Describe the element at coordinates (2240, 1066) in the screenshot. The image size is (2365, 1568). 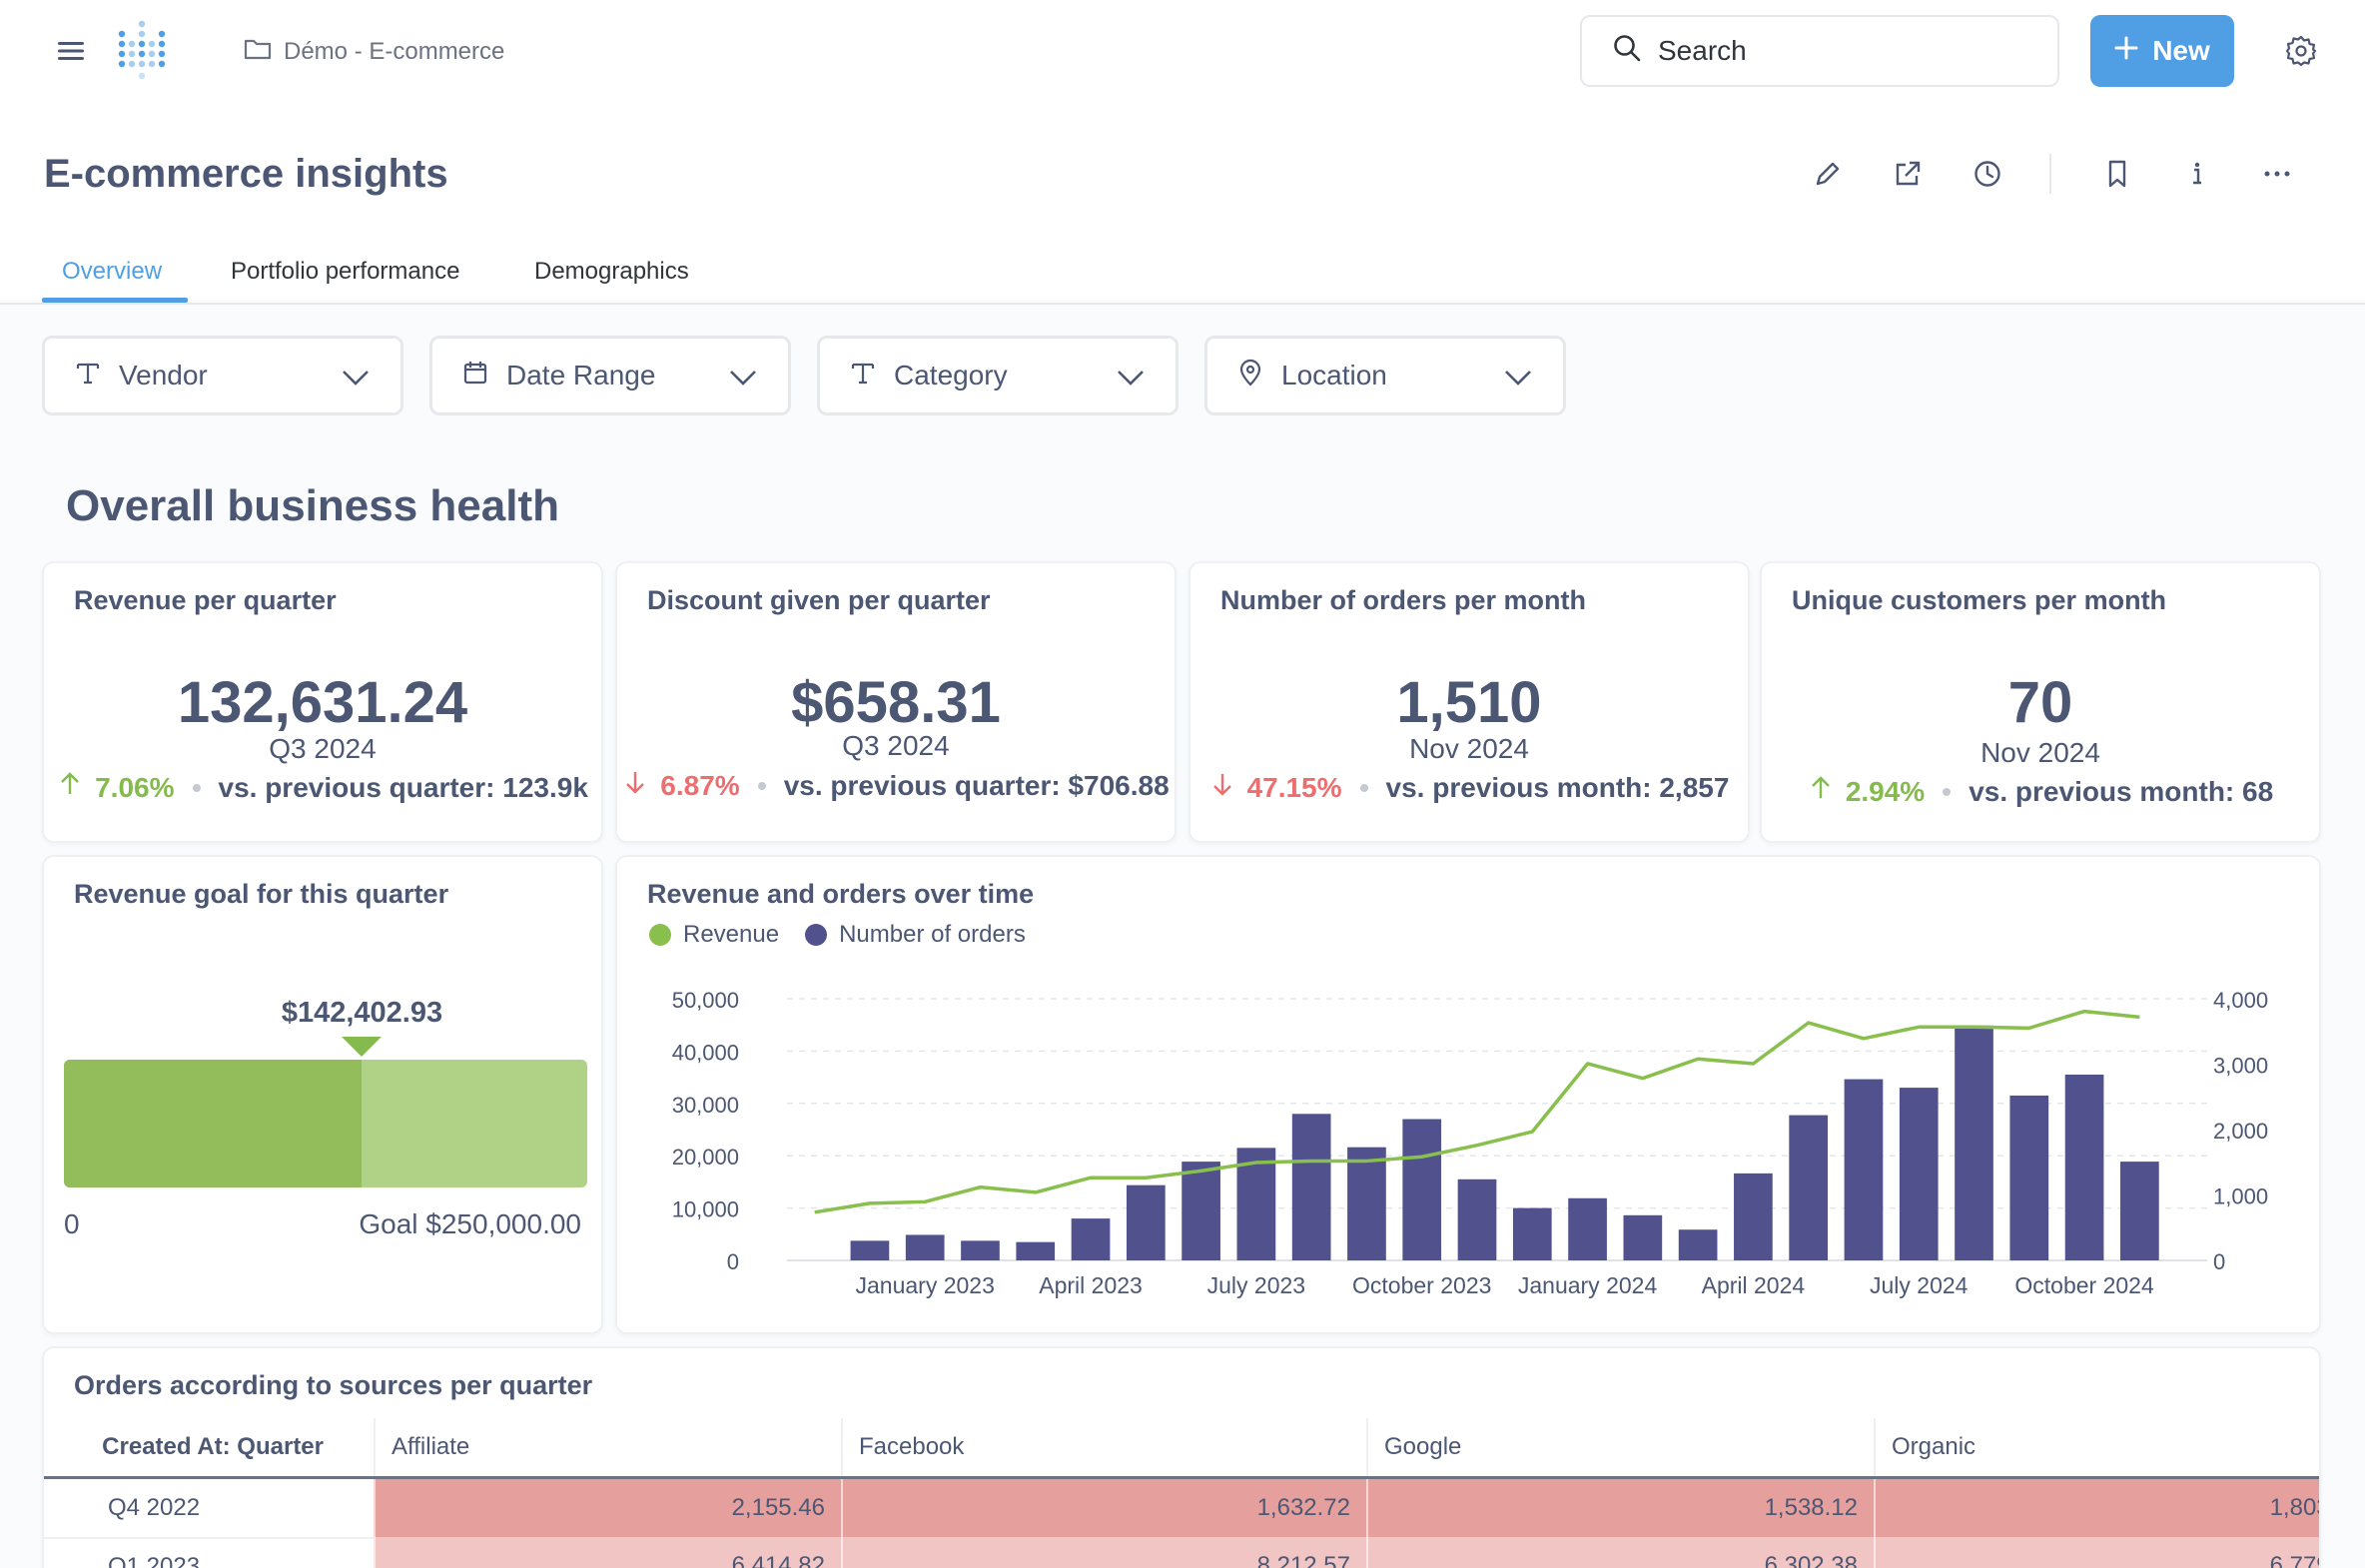
I see `y-right-tick-label: 3,000` at that location.